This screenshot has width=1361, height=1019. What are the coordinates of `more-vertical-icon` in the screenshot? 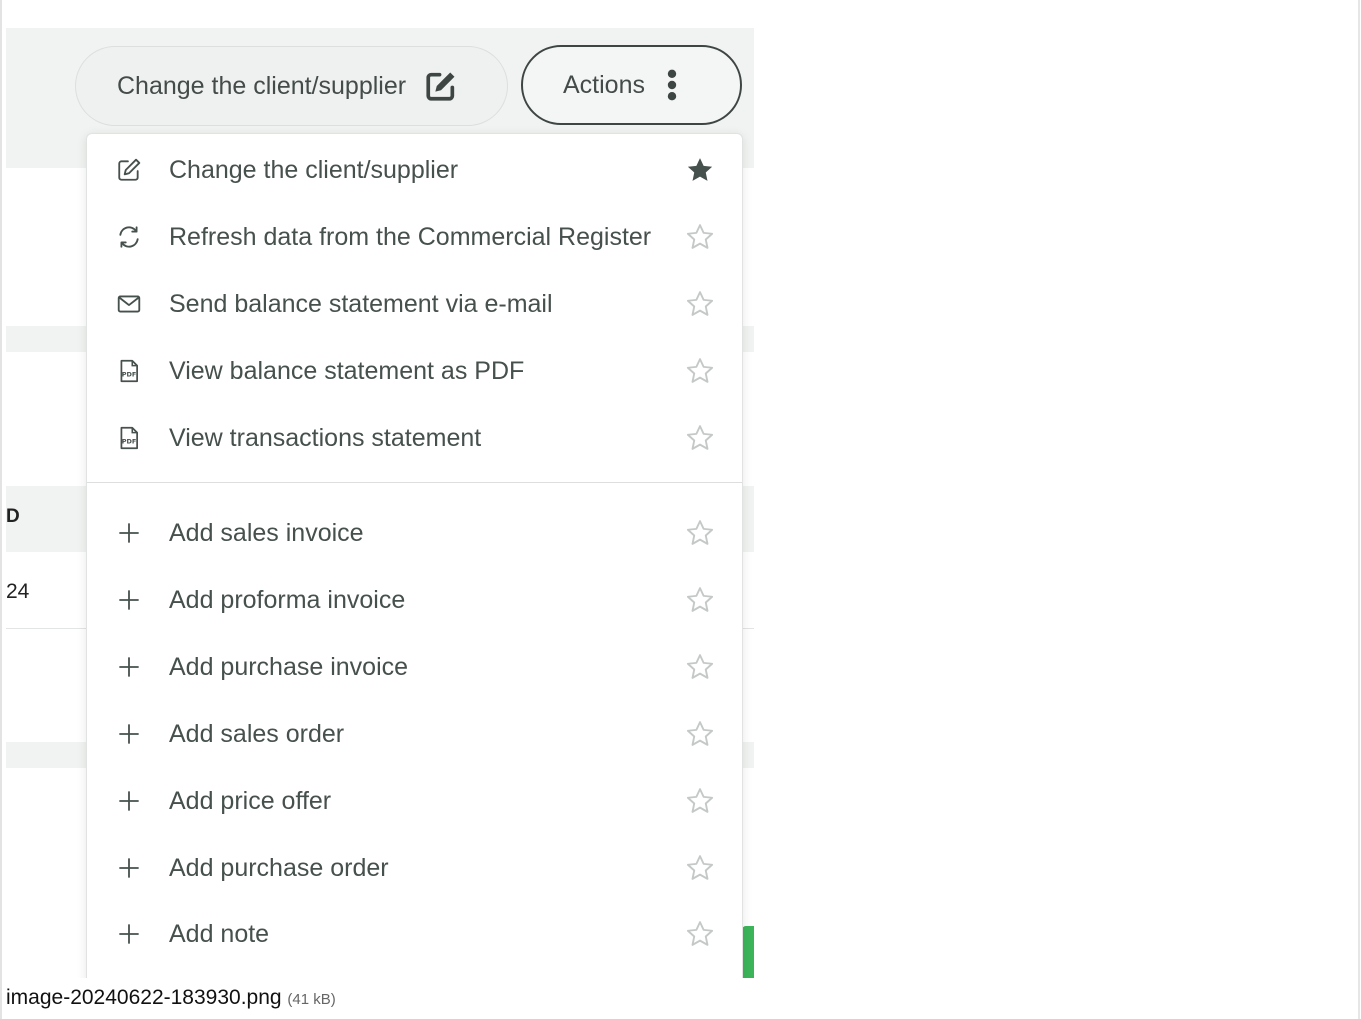 It's located at (672, 85).